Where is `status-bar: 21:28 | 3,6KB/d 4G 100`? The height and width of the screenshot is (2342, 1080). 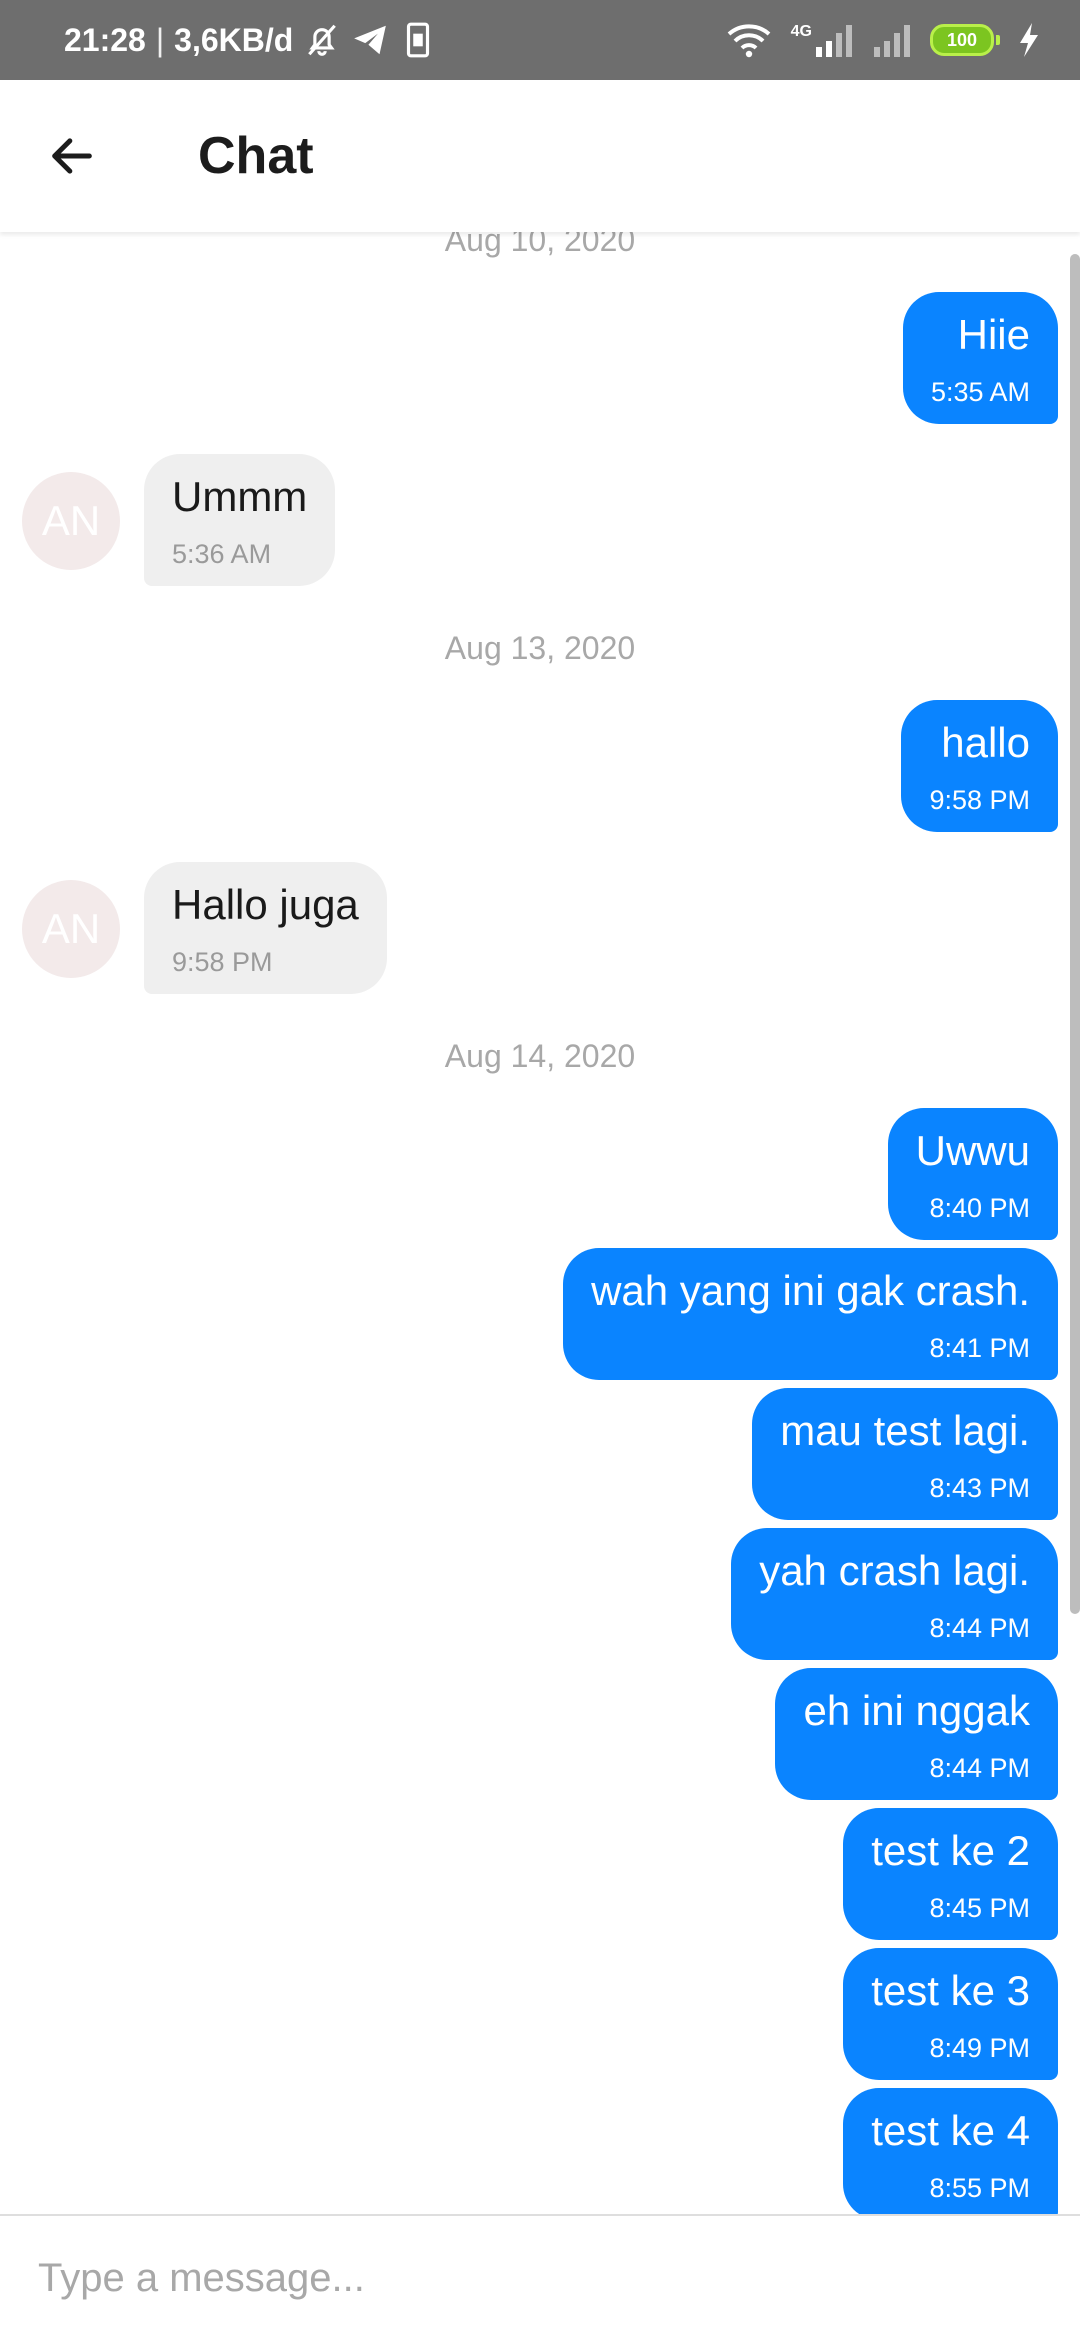 status-bar: 21:28 | 3,6KB/d 4G 100 is located at coordinates (540, 40).